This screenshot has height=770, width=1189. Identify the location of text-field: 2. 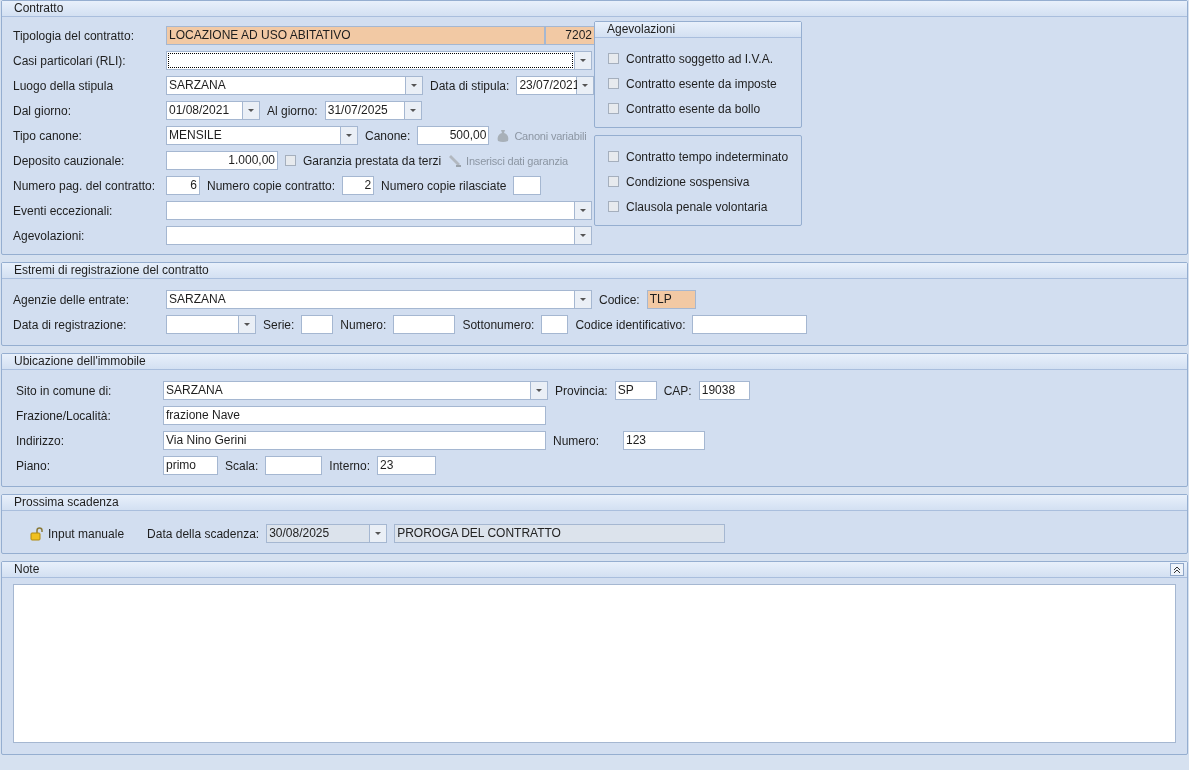
(358, 185).